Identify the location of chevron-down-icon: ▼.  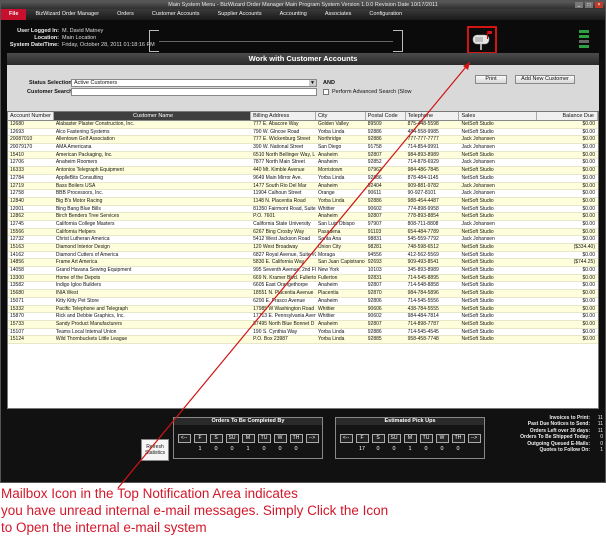
(312, 83).